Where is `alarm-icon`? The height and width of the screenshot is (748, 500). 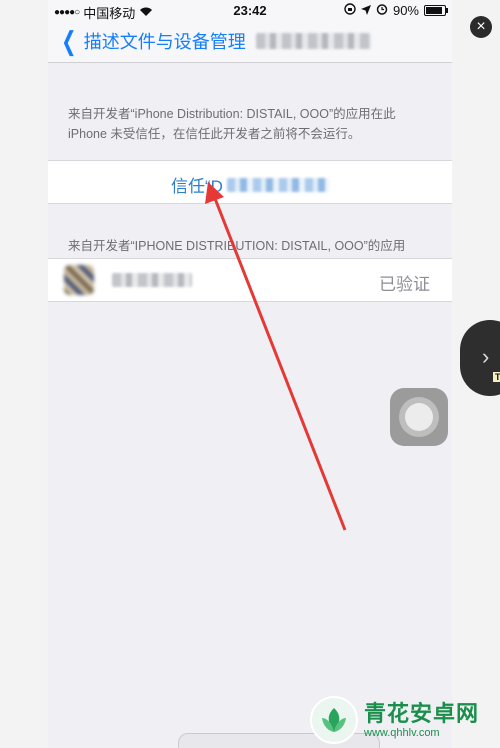
alarm-icon is located at coordinates (382, 10).